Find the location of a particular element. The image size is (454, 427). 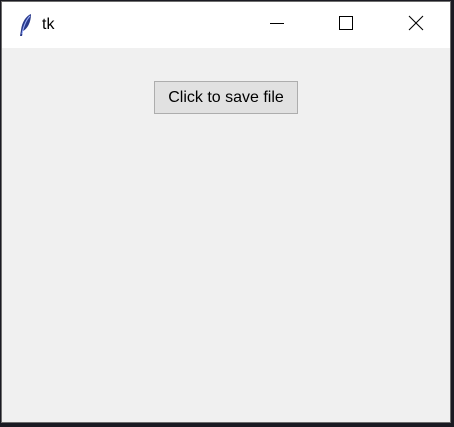

maximize-button is located at coordinates (346, 25).